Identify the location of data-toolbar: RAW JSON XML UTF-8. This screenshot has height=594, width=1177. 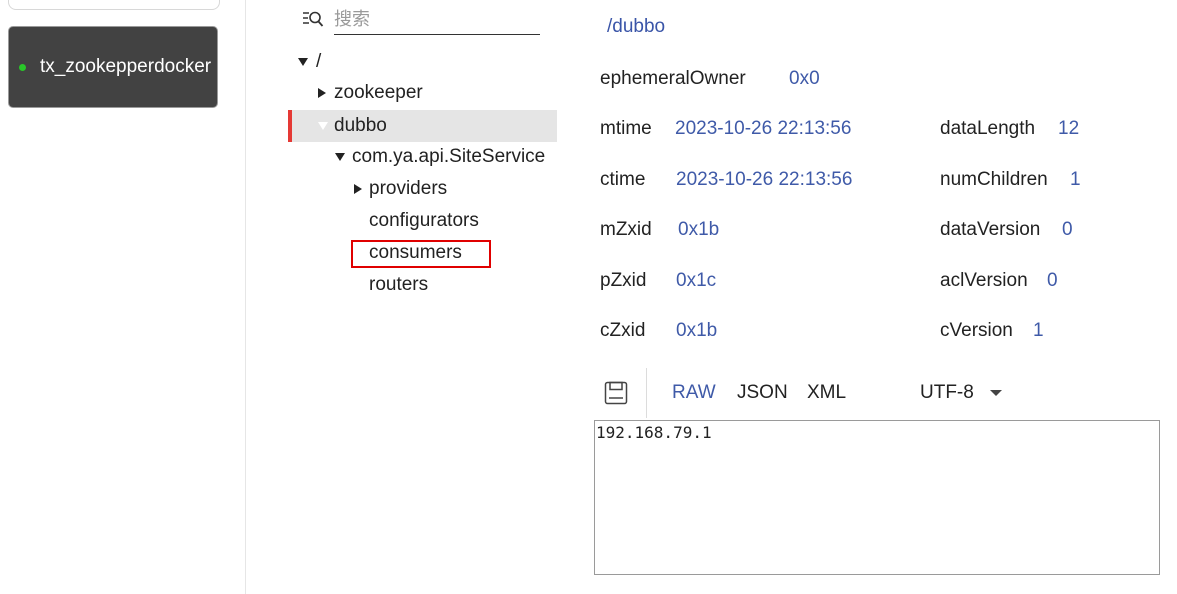
(877, 393).